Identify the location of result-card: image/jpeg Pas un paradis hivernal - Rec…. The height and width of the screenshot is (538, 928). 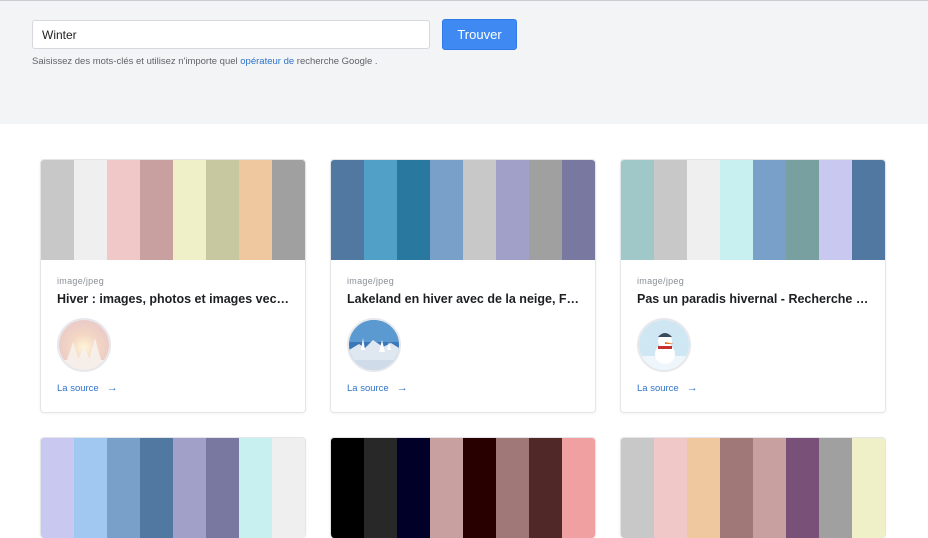
(753, 286).